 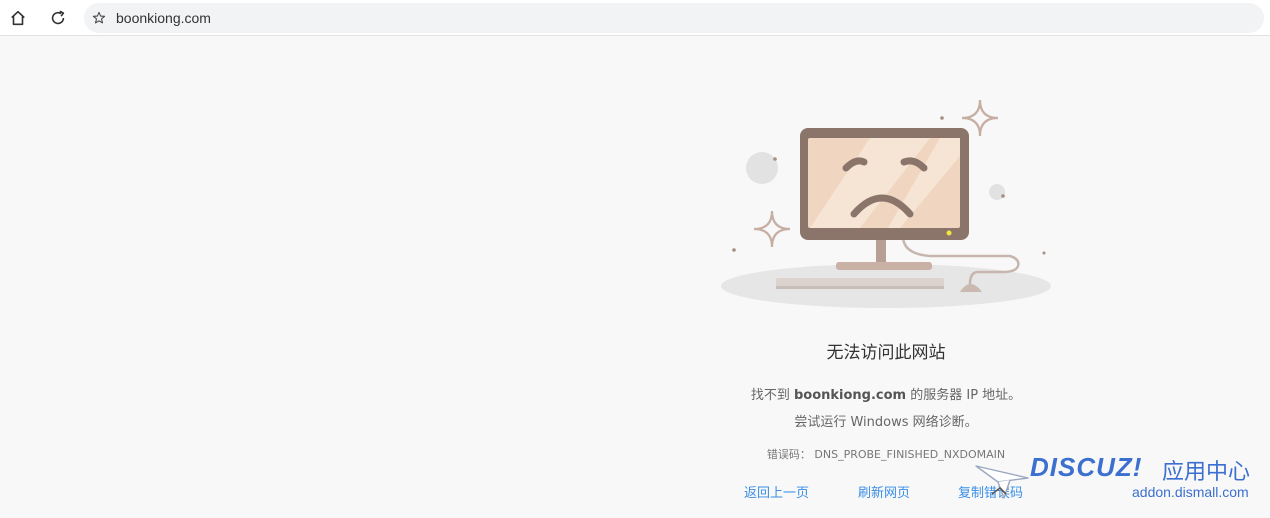 I want to click on refresh-link: 刷新网页, so click(x=884, y=491).